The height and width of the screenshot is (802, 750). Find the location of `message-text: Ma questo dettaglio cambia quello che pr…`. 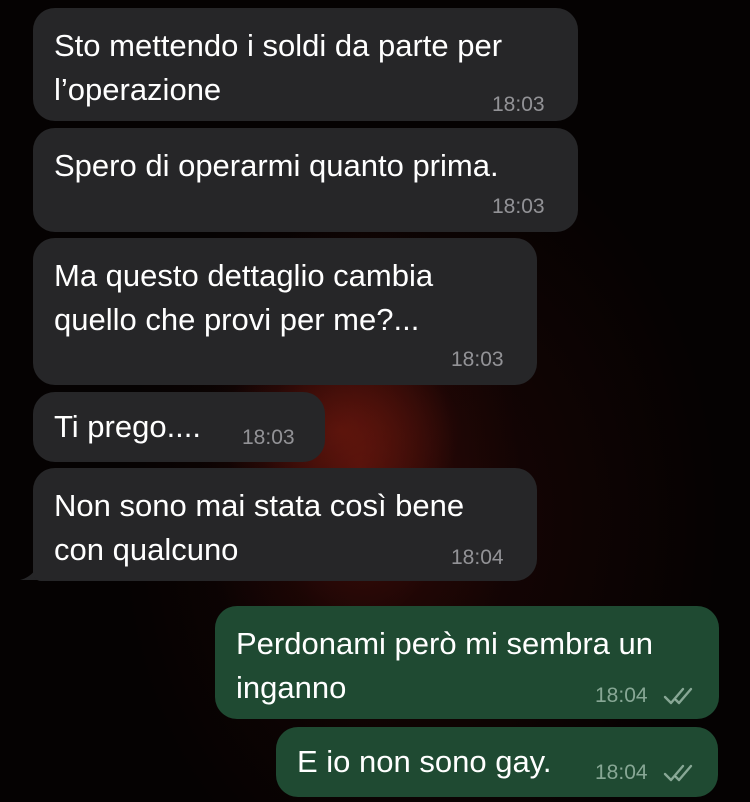

message-text: Ma questo dettaglio cambia quello che pr… is located at coordinates (244, 297).